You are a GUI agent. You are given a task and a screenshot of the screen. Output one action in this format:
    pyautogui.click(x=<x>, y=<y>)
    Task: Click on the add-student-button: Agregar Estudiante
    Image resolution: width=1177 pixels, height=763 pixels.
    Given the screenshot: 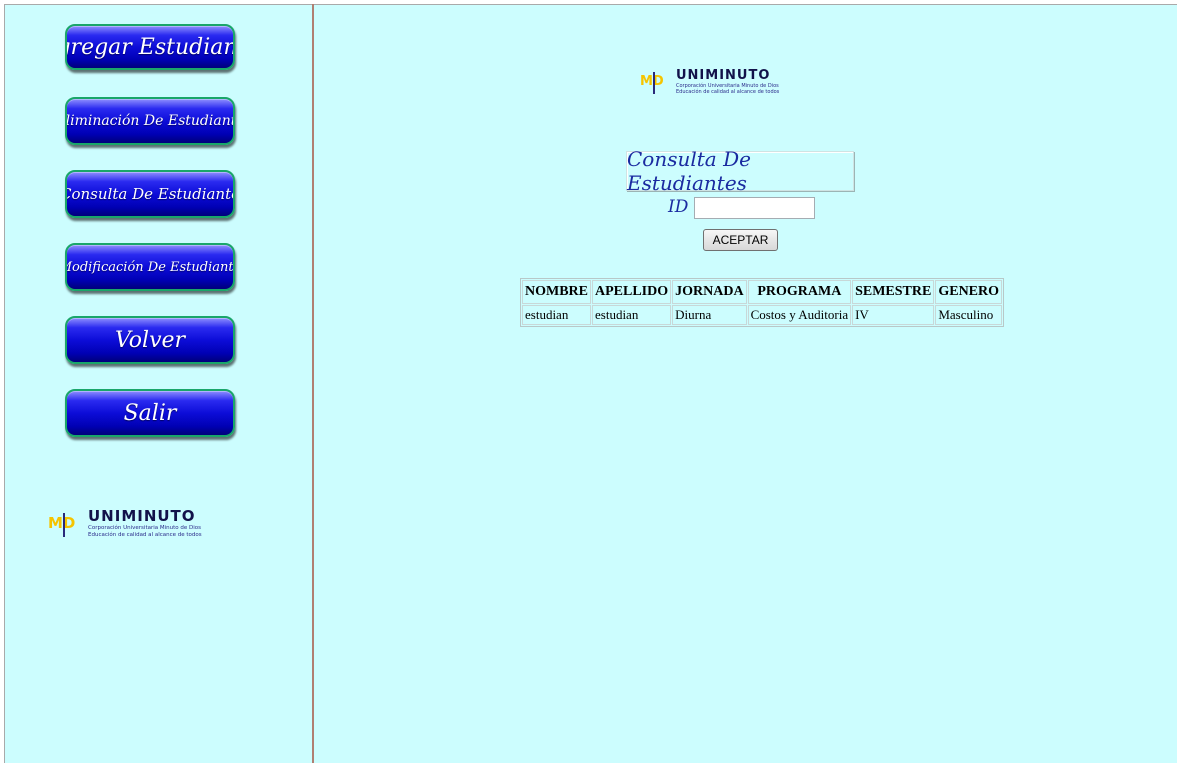 What is the action you would take?
    pyautogui.click(x=150, y=47)
    